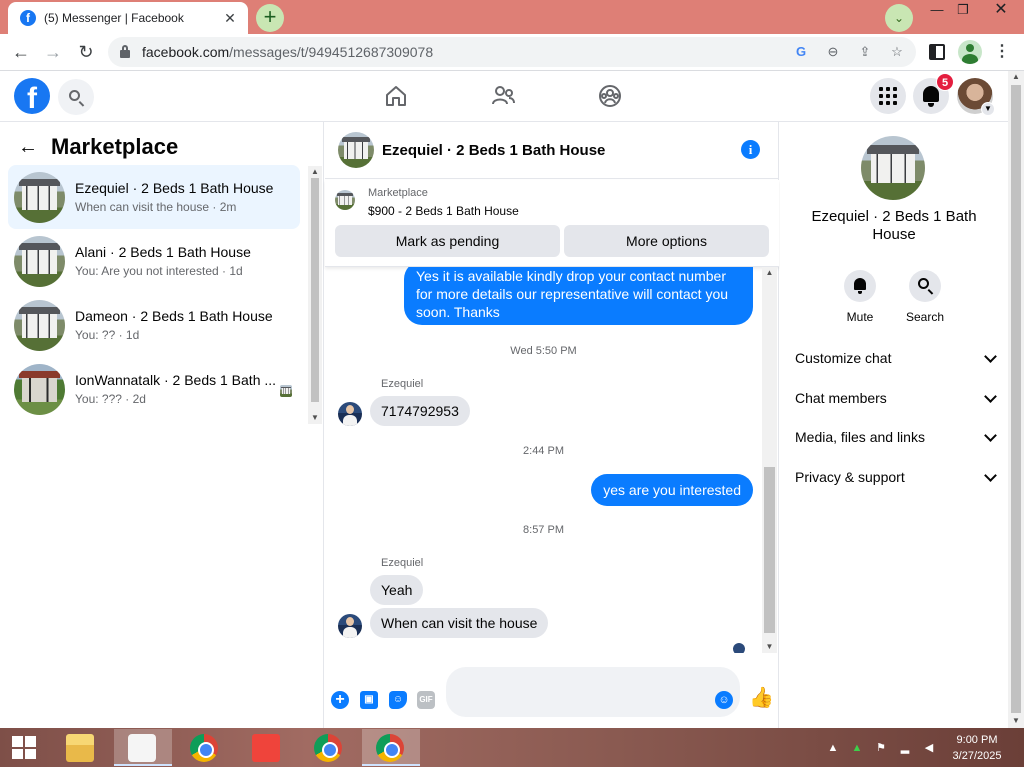  Describe the element at coordinates (865, 52) in the screenshot. I see `share-icon: ⇪` at that location.